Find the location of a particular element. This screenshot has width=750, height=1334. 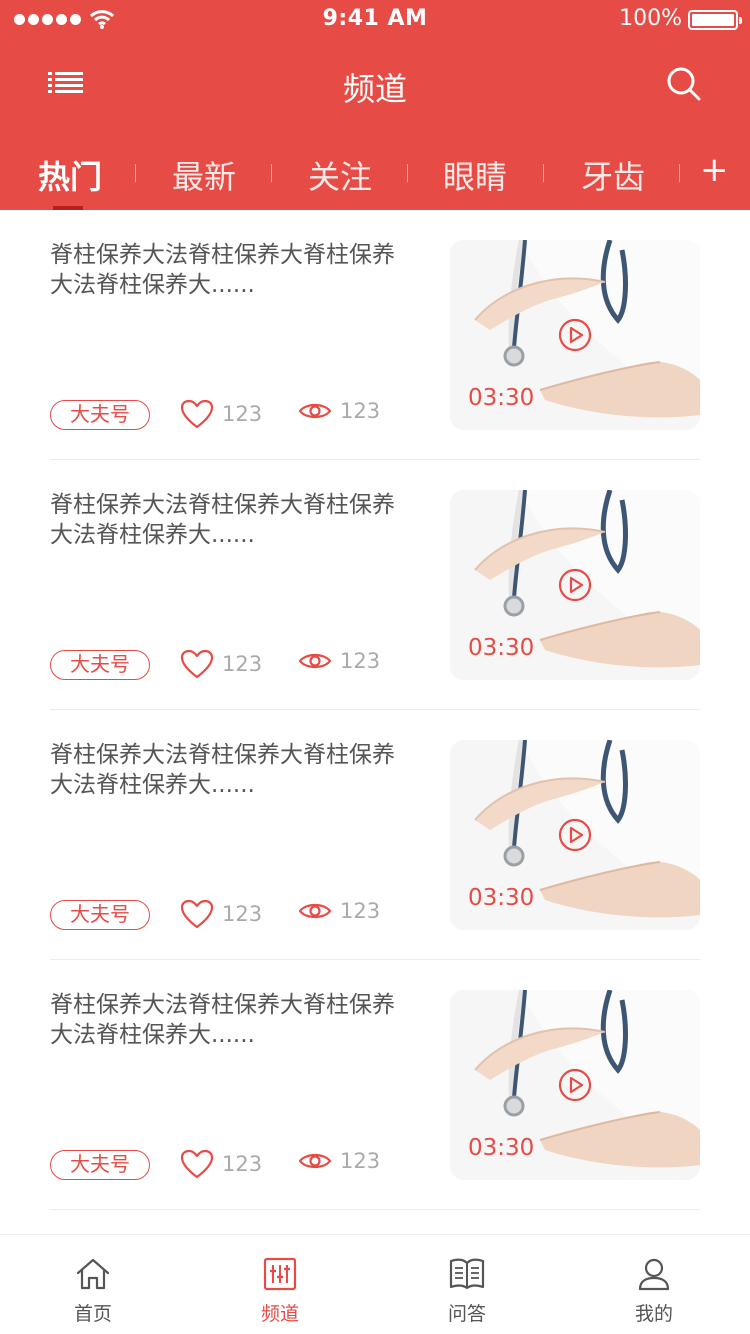

battery-percent: 100% is located at coordinates (650, 18).